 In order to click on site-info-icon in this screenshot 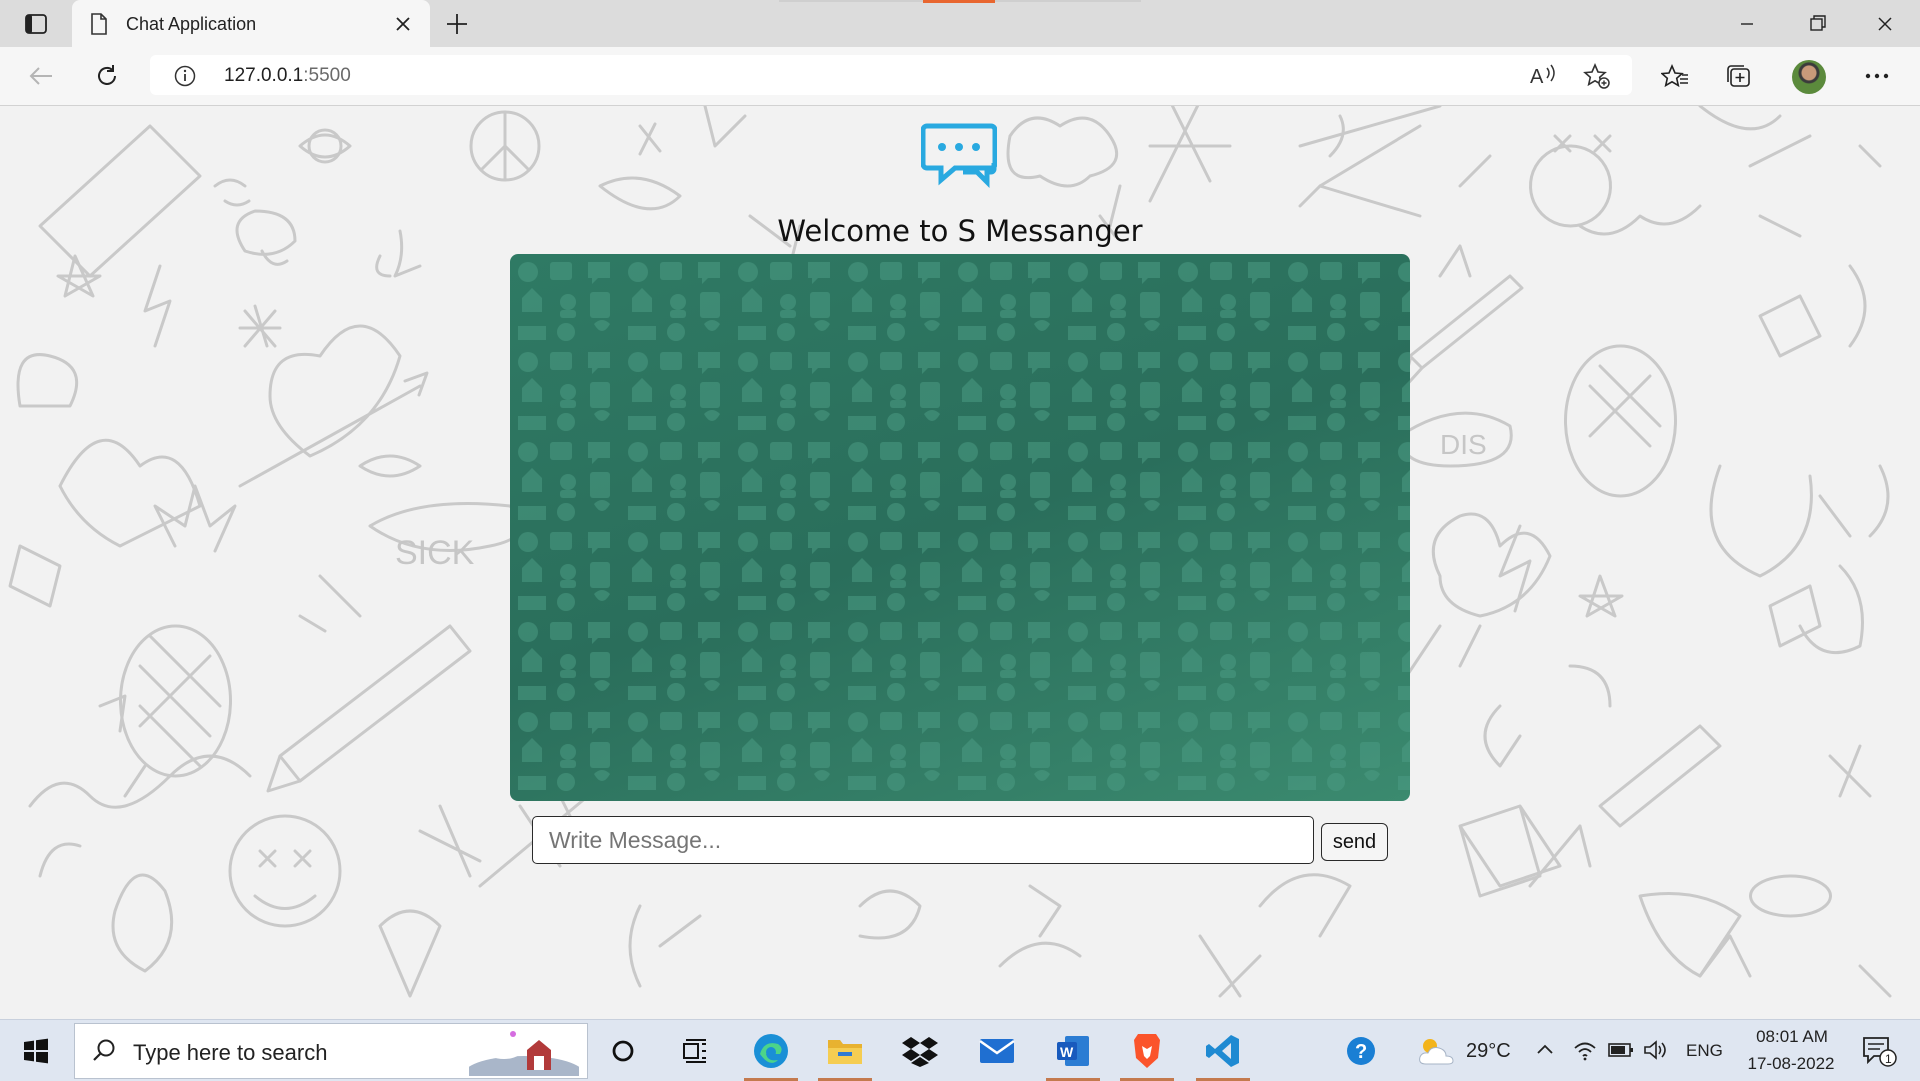, I will do `click(185, 76)`.